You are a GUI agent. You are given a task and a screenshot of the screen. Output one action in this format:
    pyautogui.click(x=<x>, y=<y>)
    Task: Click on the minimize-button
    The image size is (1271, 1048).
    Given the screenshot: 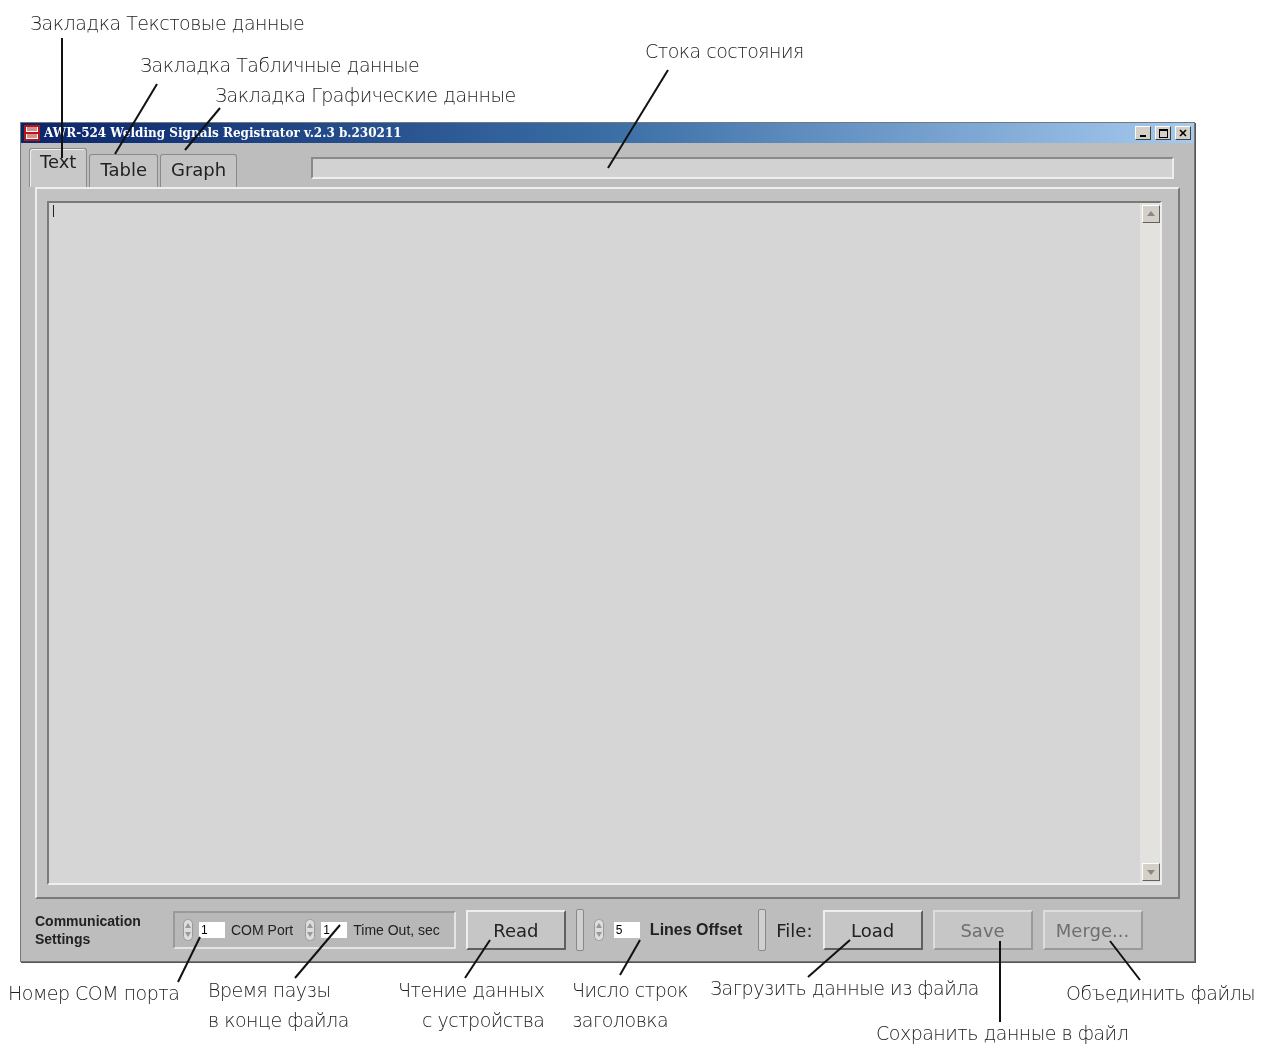 What is the action you would take?
    pyautogui.click(x=1143, y=133)
    